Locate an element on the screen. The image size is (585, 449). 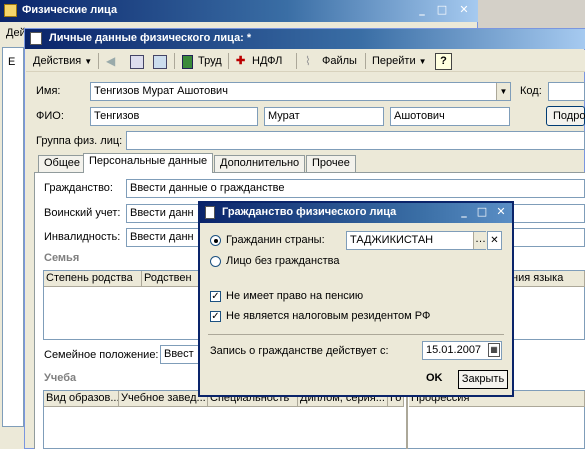
military-label: Воинский учет: is located at coordinates (82, 213).